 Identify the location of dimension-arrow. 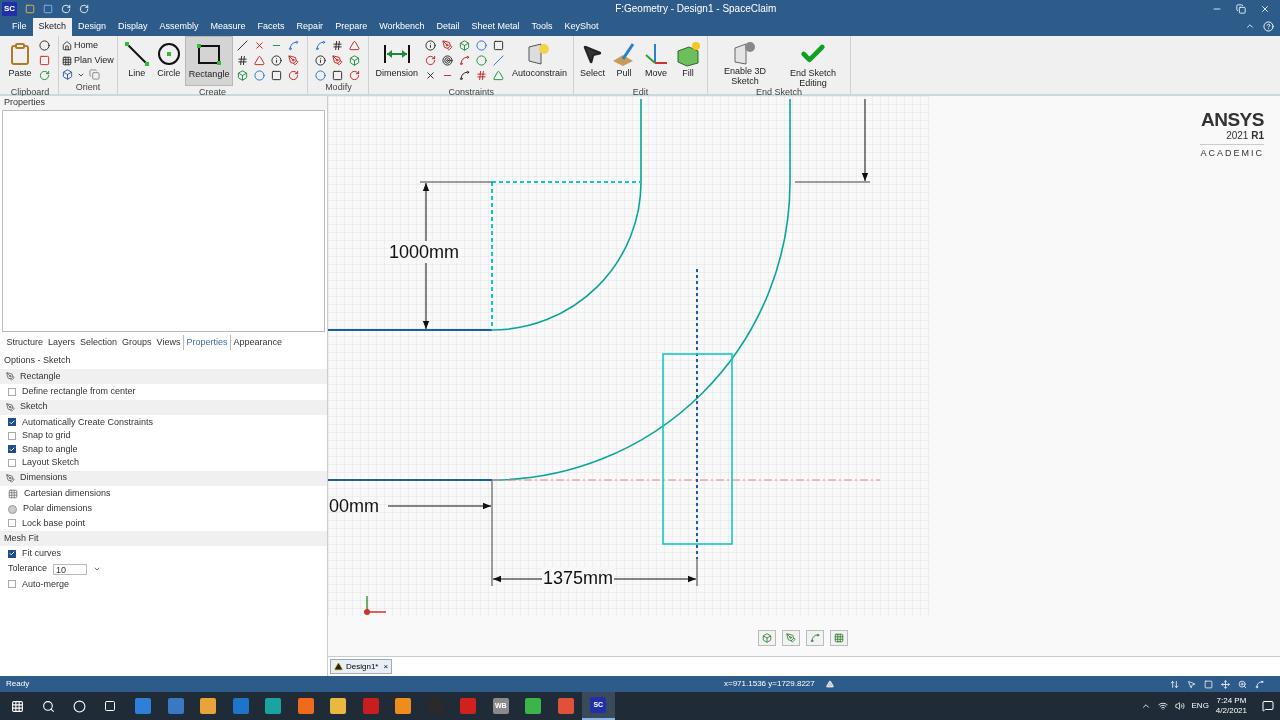
(439, 506).